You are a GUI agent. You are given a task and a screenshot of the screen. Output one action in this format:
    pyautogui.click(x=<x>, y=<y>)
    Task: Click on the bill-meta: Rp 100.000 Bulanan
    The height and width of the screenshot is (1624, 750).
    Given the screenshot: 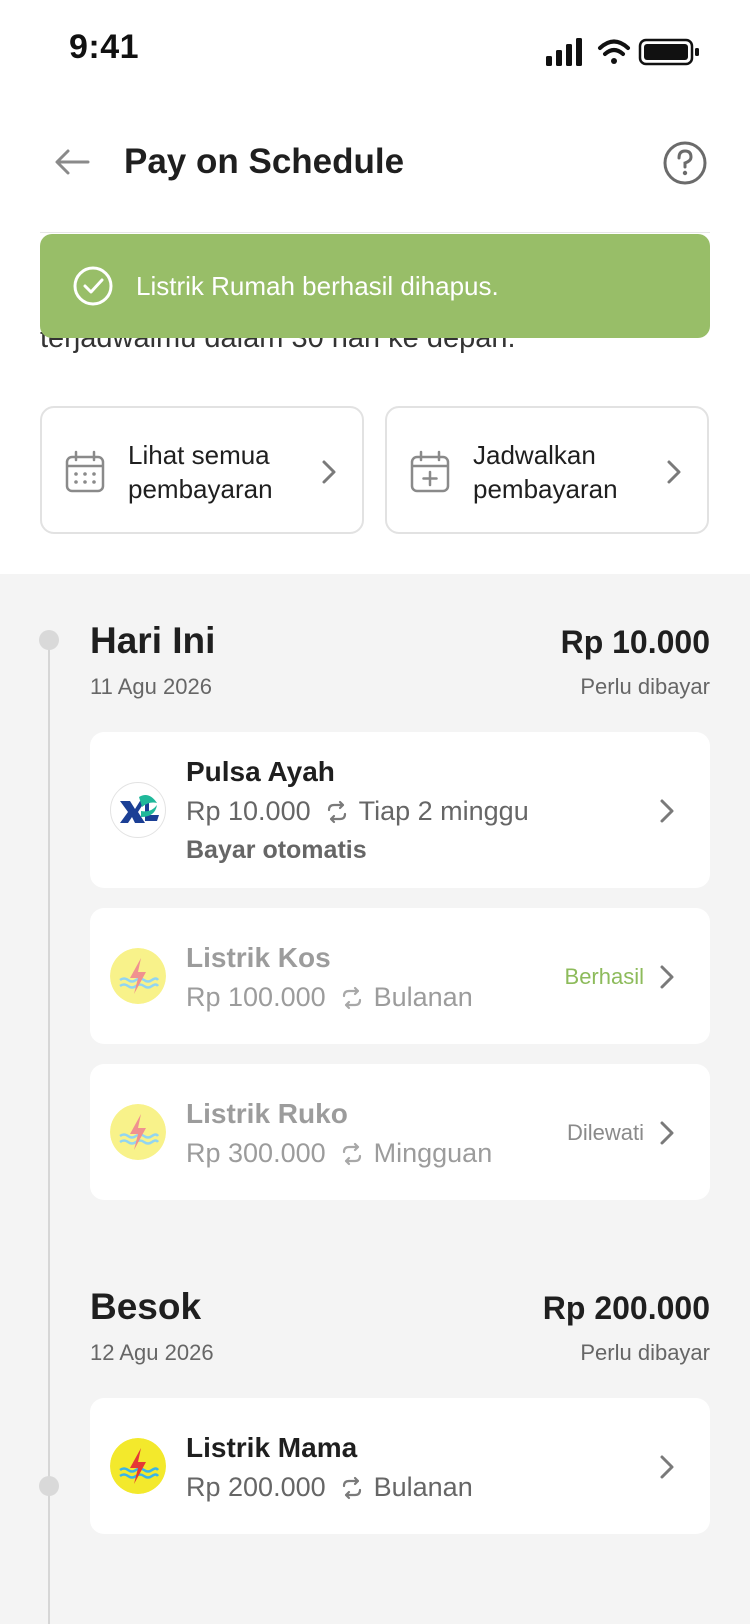 What is the action you would take?
    pyautogui.click(x=329, y=997)
    